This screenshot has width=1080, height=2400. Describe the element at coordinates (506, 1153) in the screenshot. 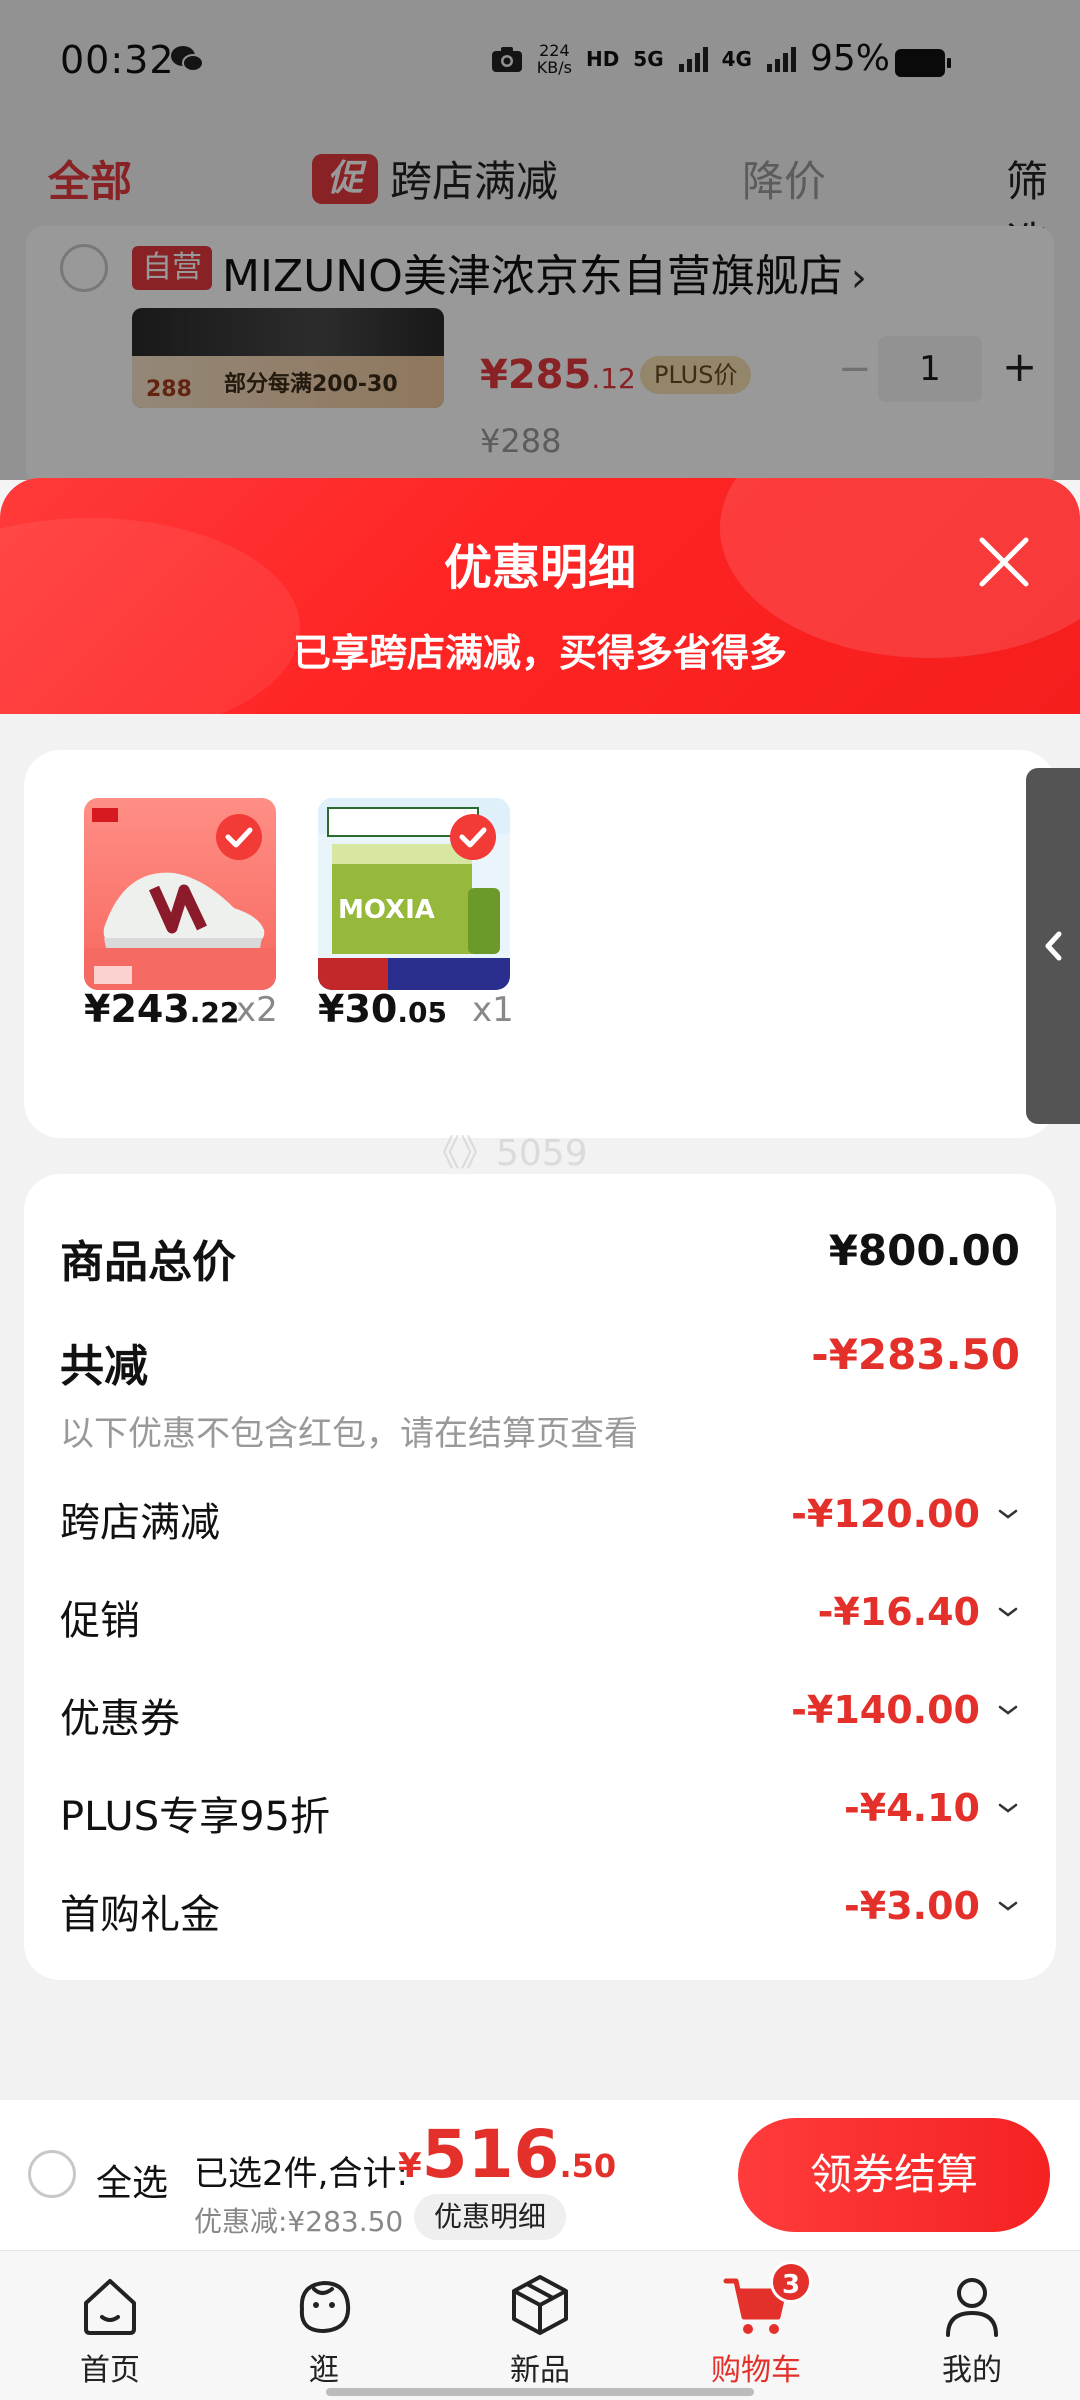

I see `watermark: 《》5059` at that location.